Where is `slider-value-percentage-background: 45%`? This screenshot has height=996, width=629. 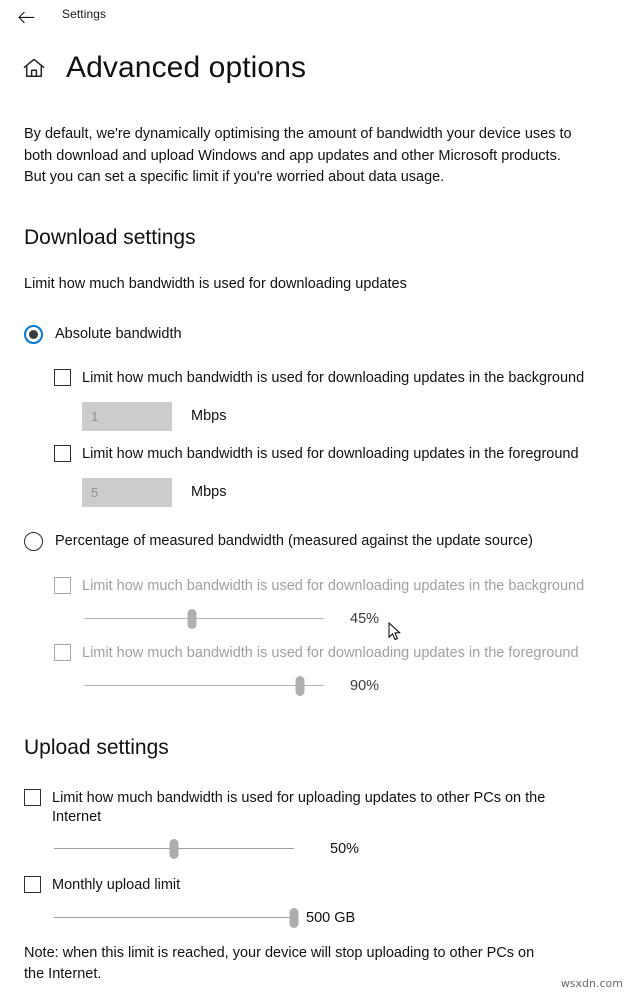
slider-value-percentage-background: 45% is located at coordinates (365, 618).